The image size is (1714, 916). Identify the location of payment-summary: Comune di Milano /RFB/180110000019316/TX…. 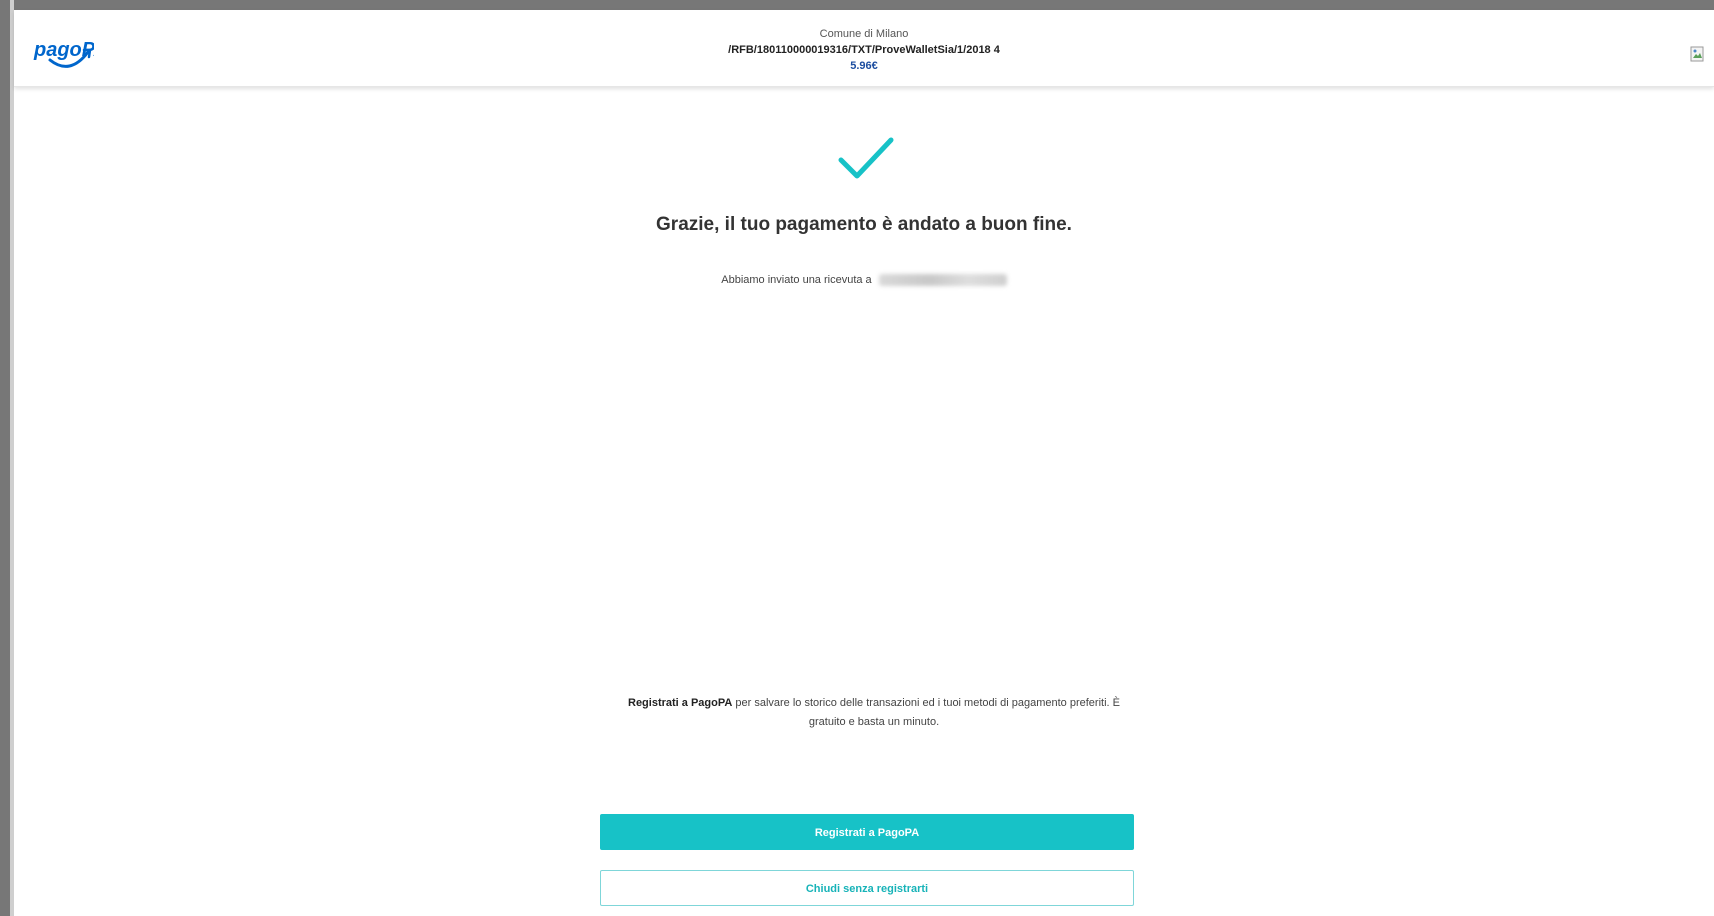
(864, 50).